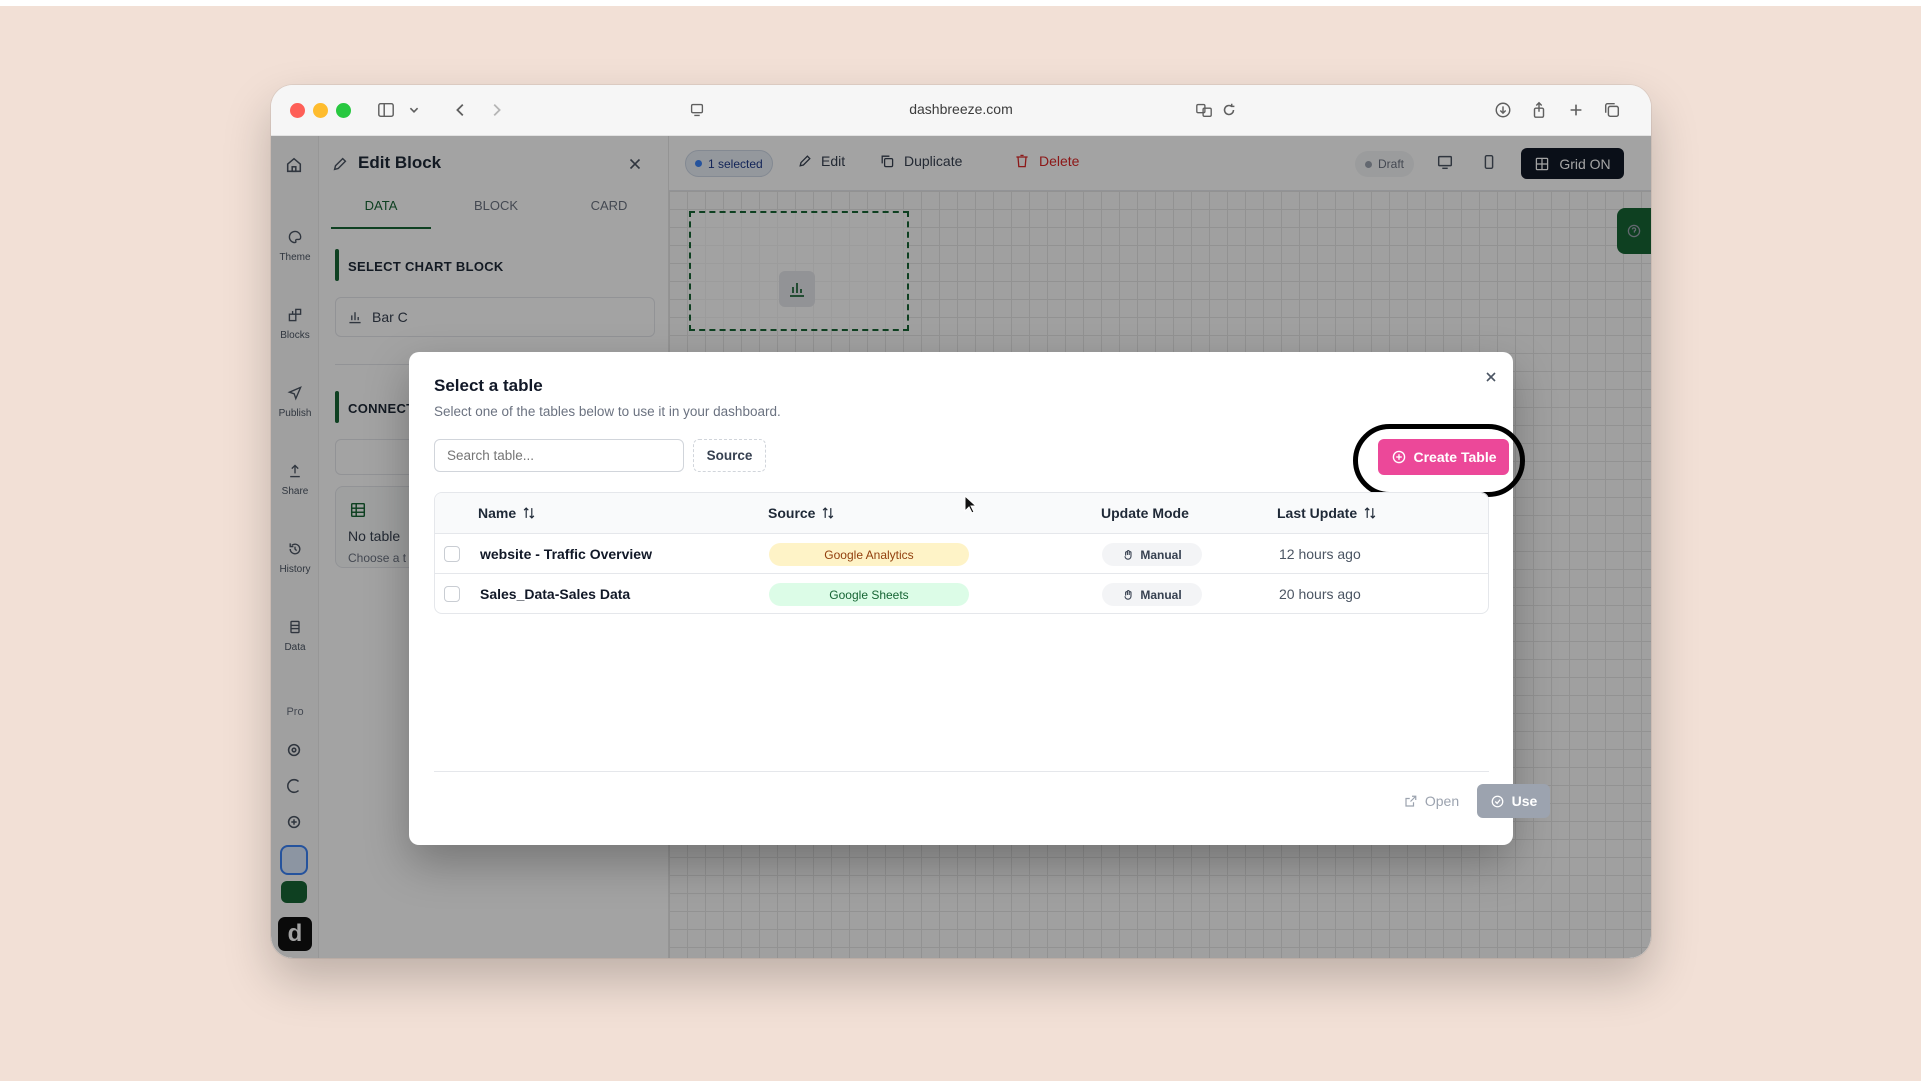 Image resolution: width=1921 pixels, height=1081 pixels. Describe the element at coordinates (1491, 377) in the screenshot. I see `close-modal-icon` at that location.